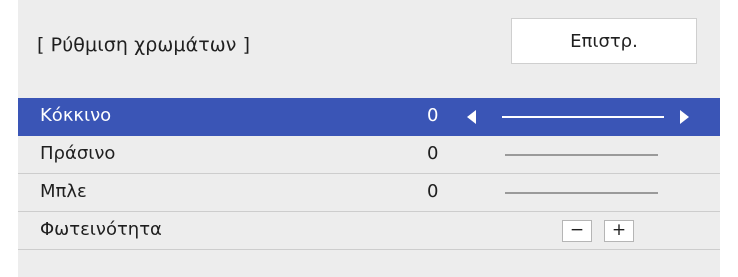  What do you see at coordinates (101, 229) in the screenshot?
I see `row-label-brightness: Φωτεινότητα` at bounding box center [101, 229].